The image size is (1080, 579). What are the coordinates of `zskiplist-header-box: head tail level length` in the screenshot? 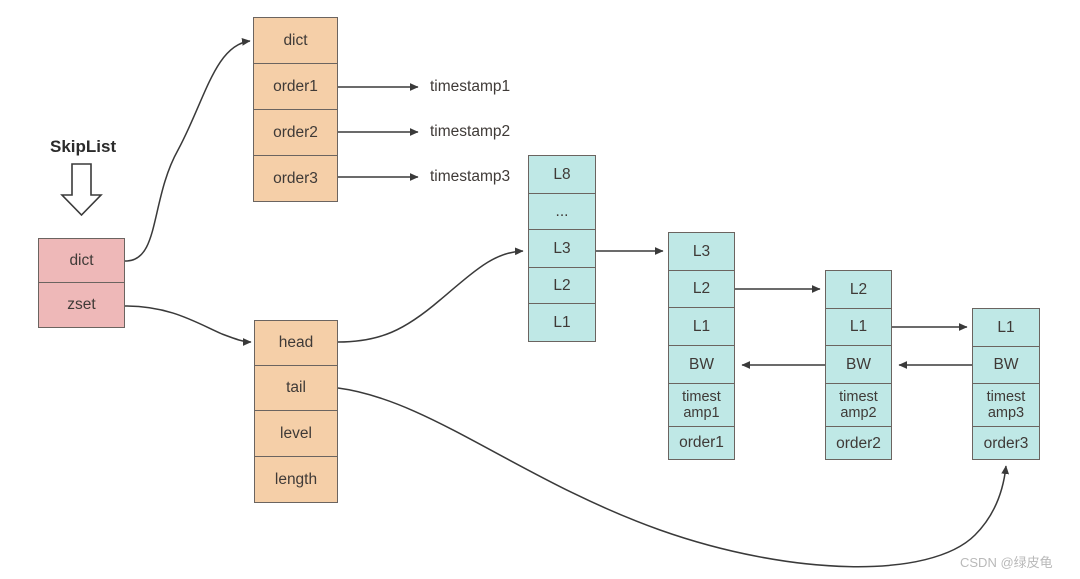 It's located at (296, 411).